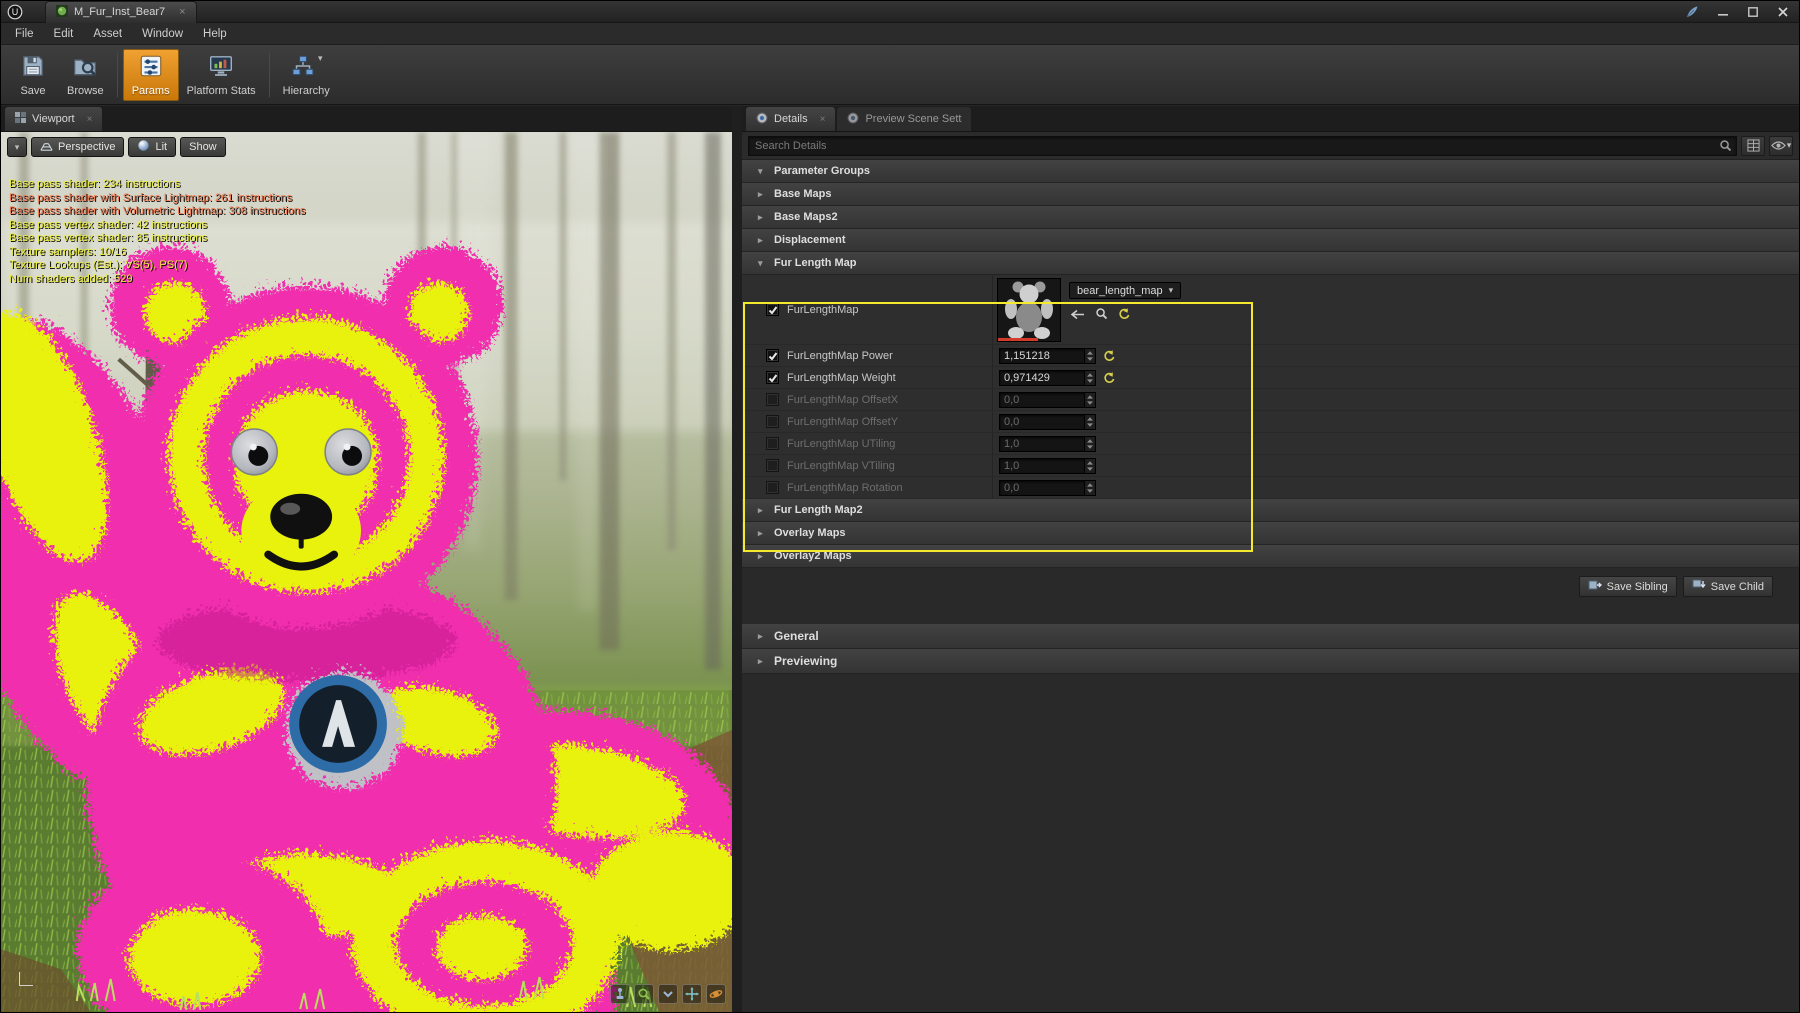  I want to click on zoom-nav-icon, so click(644, 994).